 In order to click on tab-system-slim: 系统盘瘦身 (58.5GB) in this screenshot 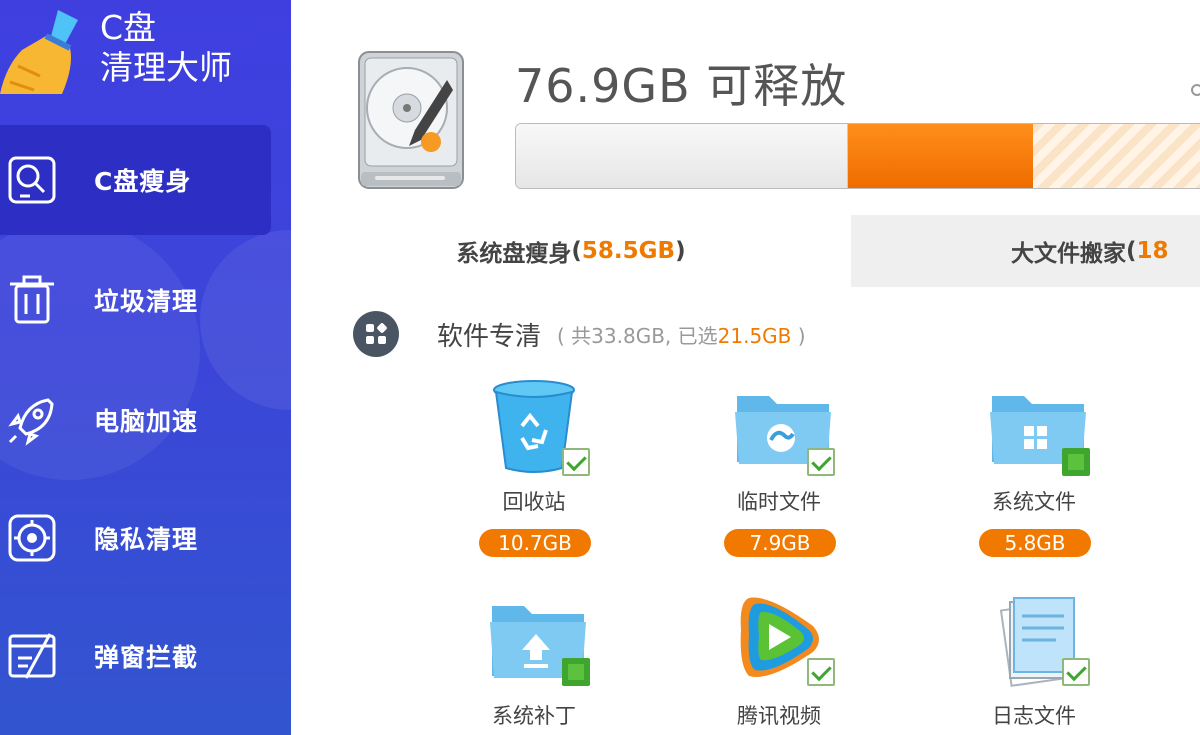, I will do `click(571, 251)`.